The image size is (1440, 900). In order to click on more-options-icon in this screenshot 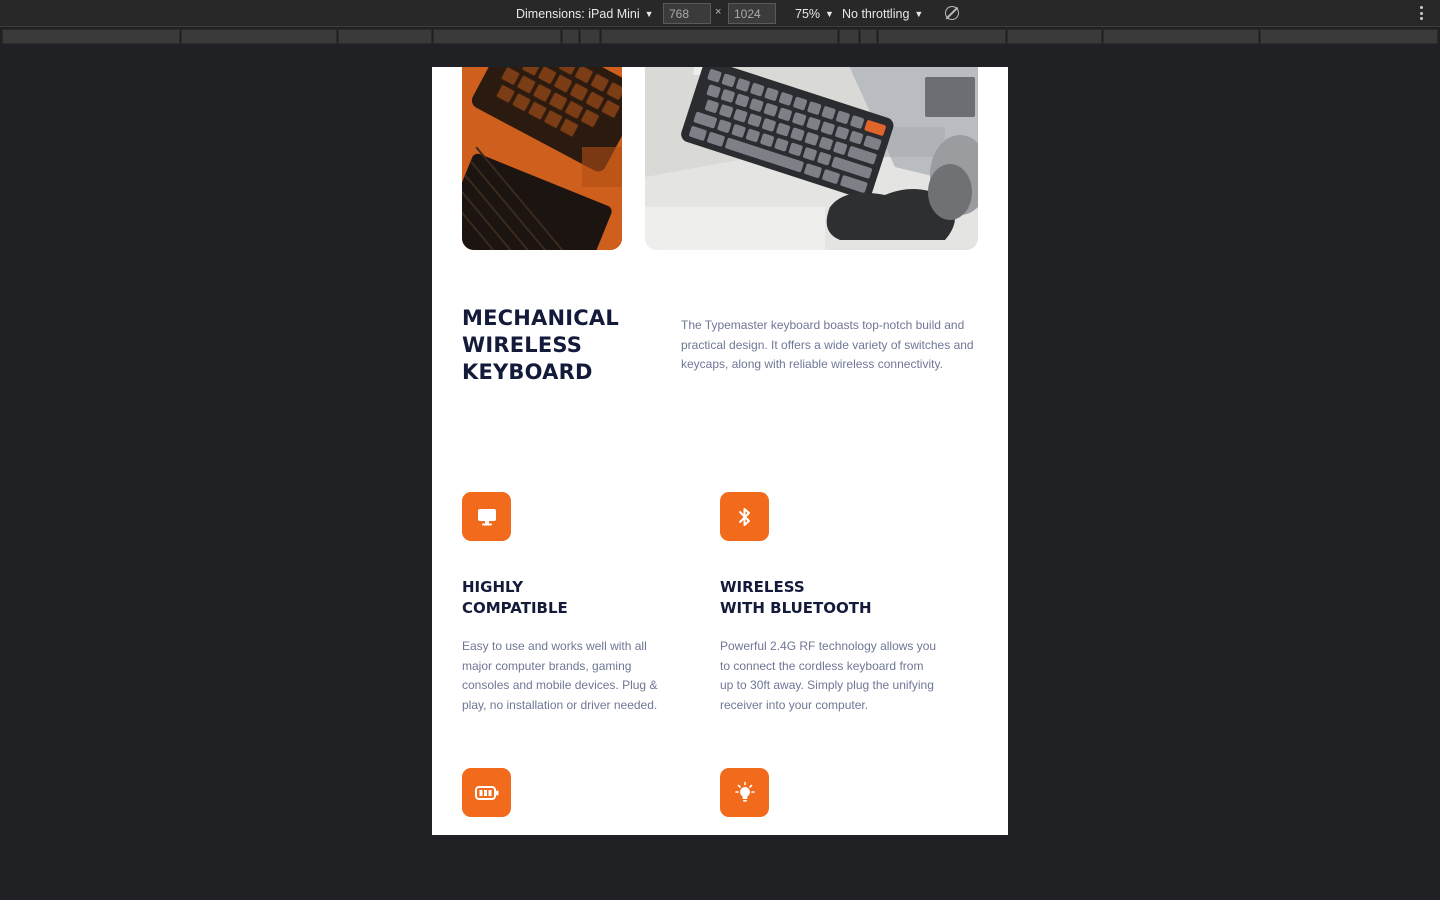, I will do `click(1421, 13)`.